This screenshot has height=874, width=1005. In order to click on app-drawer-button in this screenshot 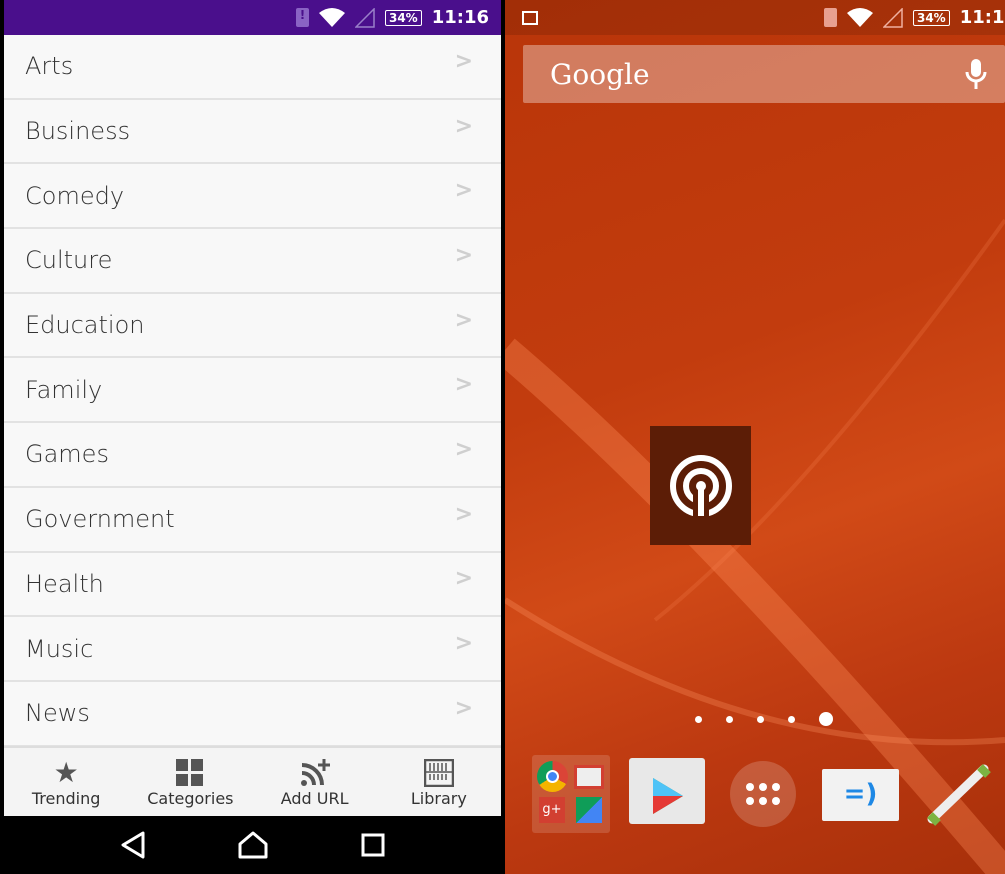, I will do `click(763, 794)`.